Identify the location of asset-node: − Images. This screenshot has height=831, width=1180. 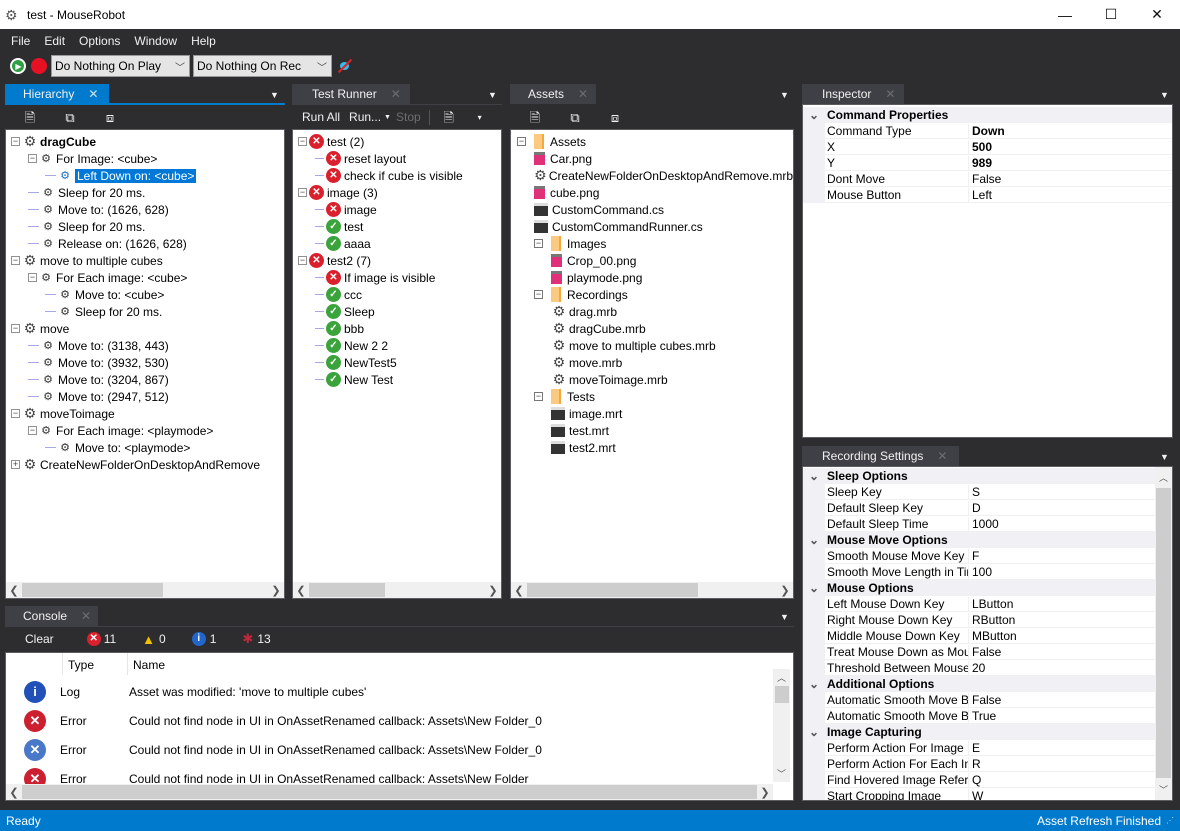
(652, 243).